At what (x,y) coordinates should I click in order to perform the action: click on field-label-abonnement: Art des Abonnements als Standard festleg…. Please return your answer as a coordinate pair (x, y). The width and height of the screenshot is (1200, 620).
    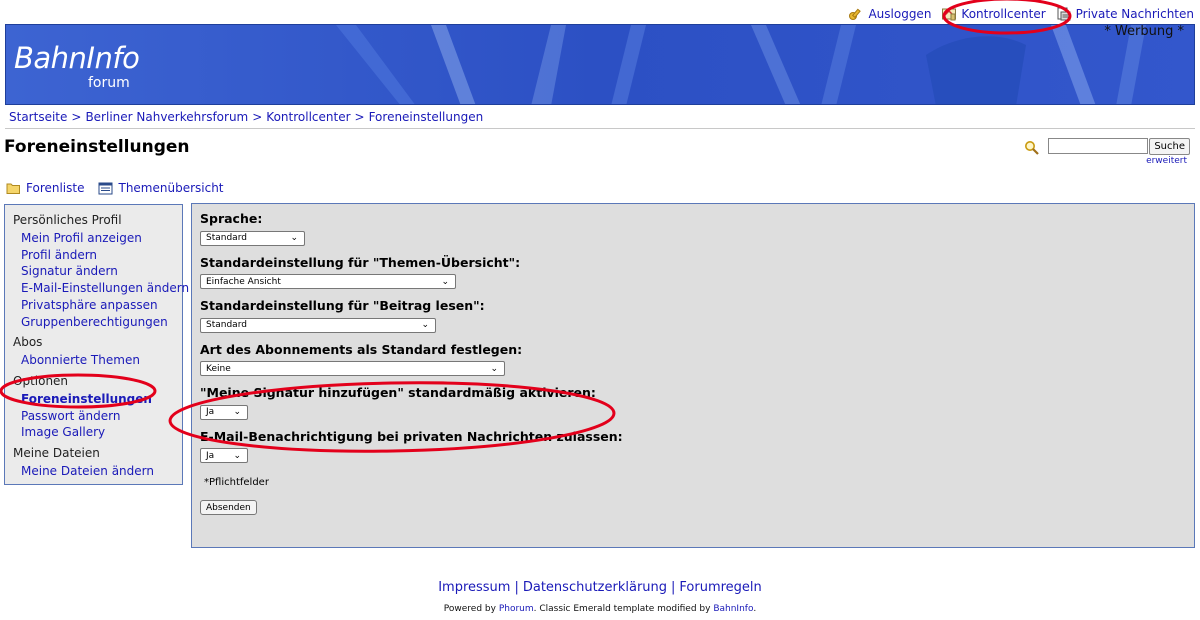
    Looking at the image, I should click on (361, 349).